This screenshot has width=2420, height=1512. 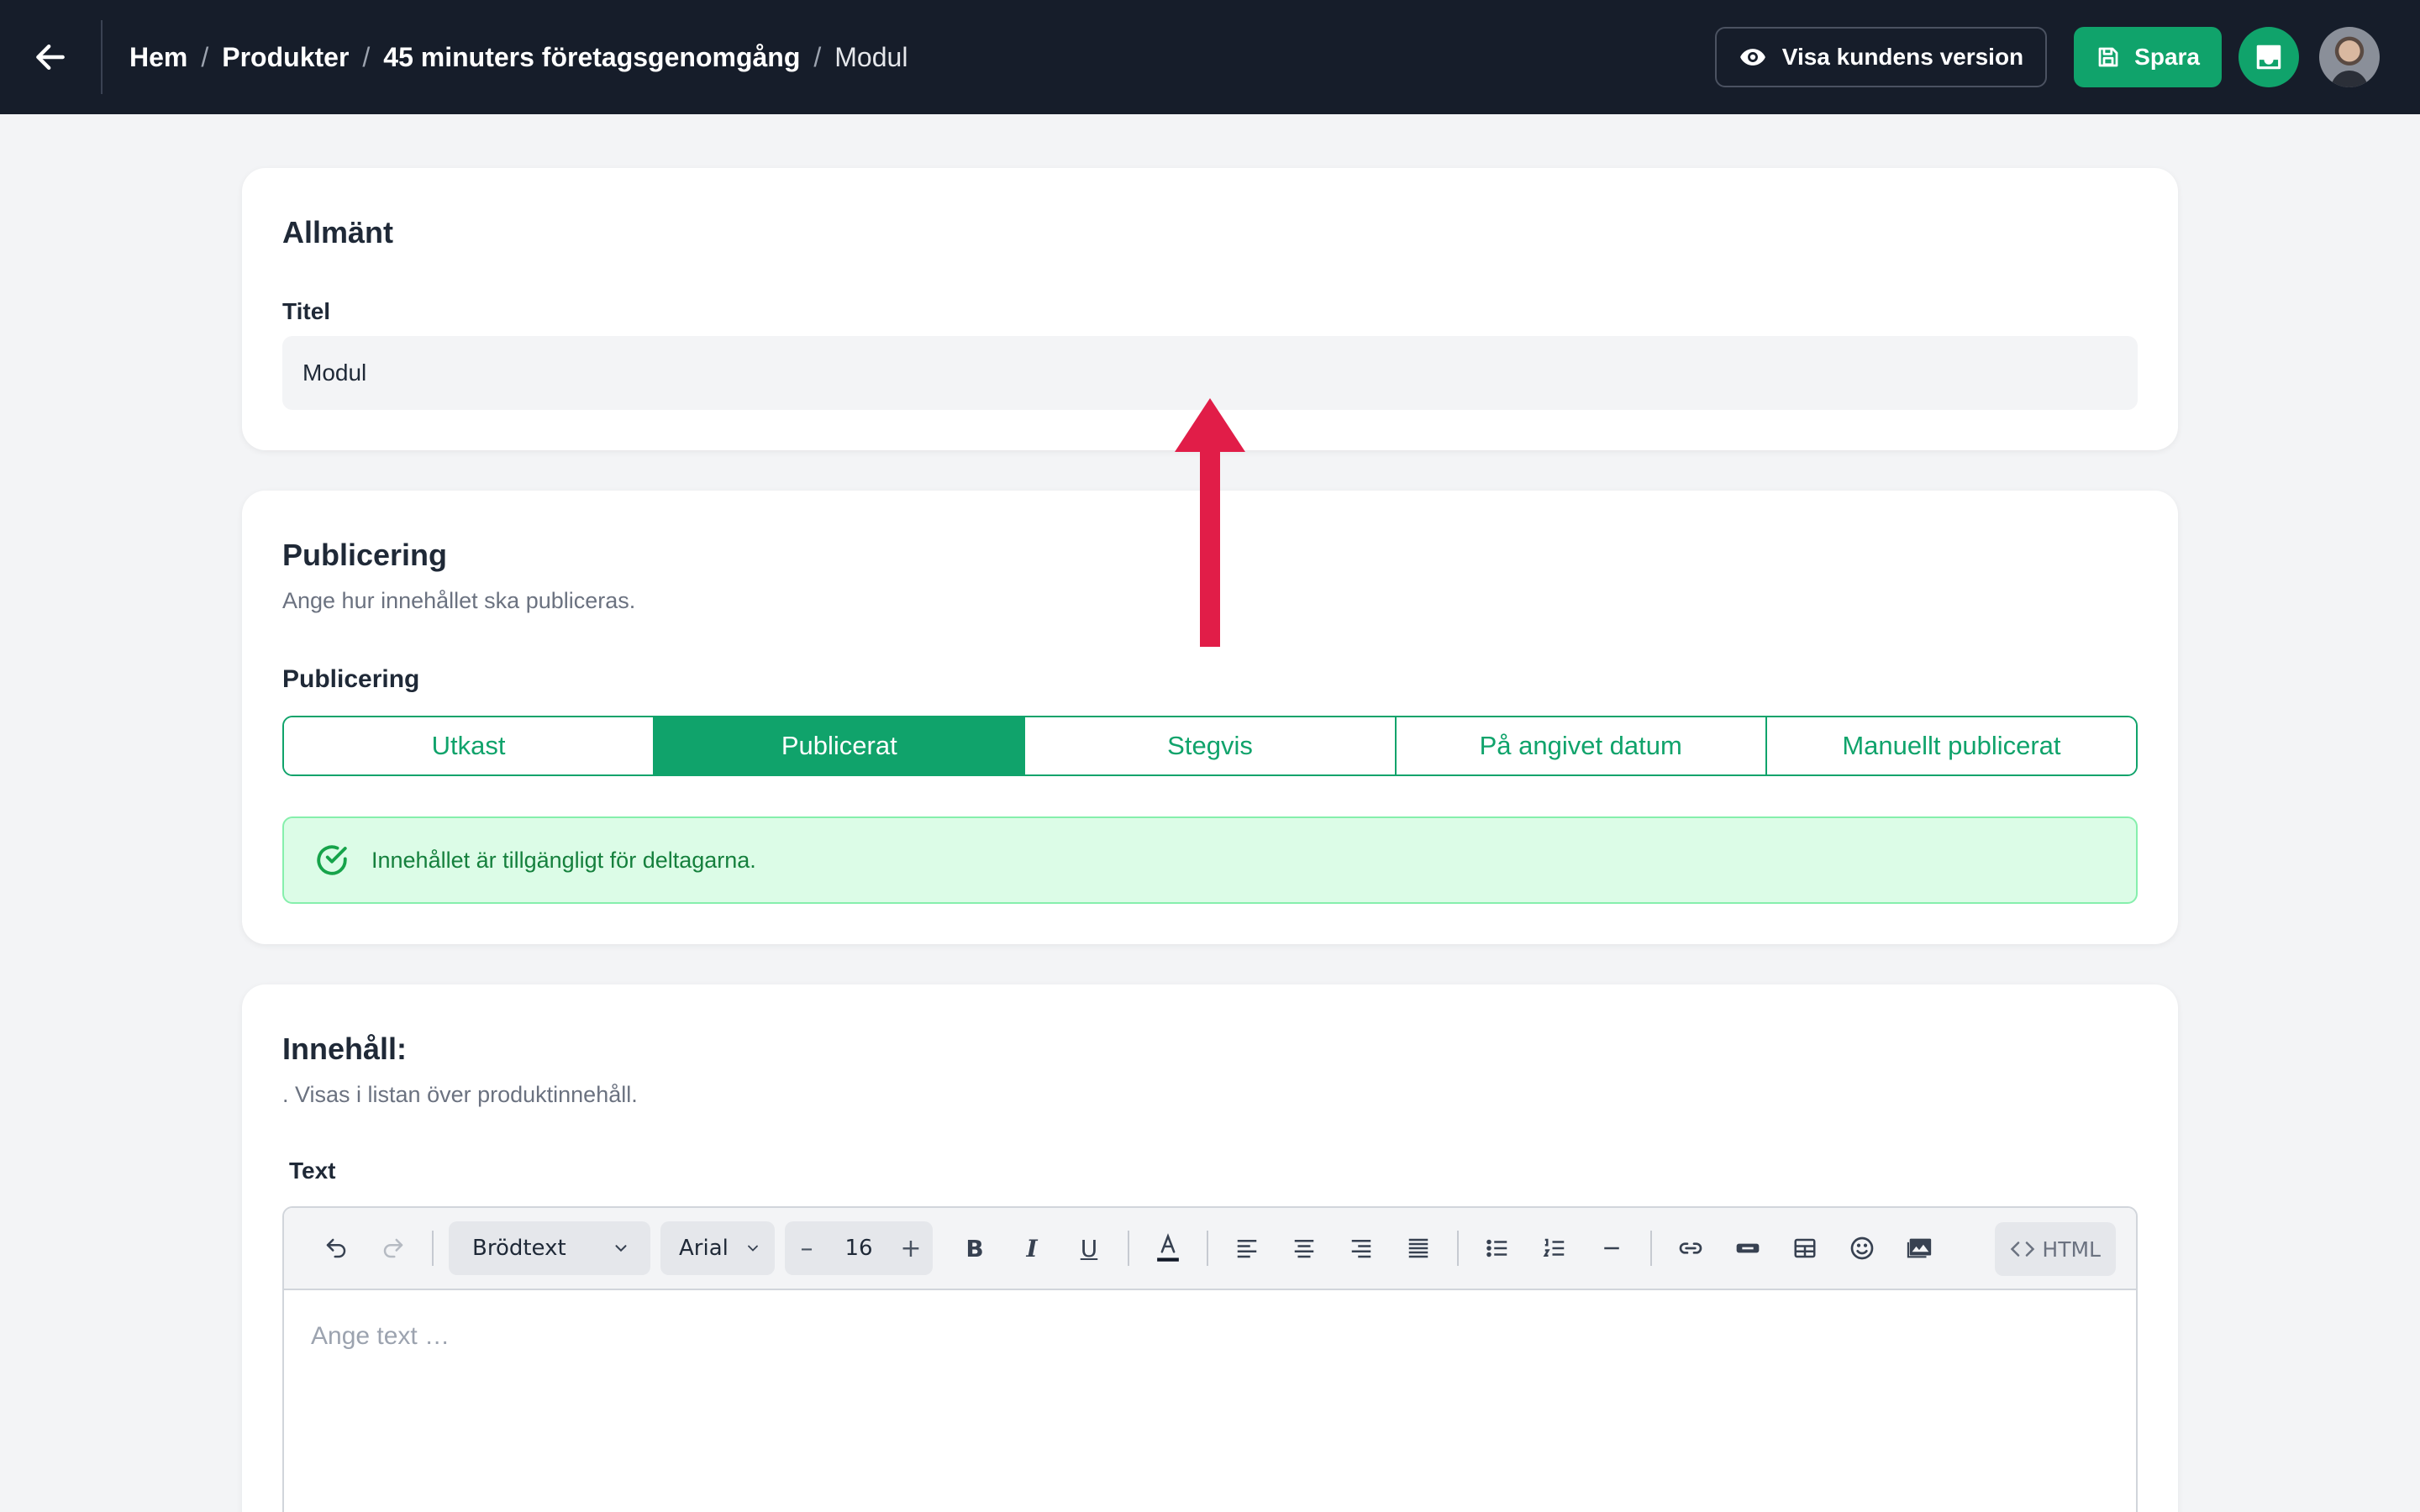 I want to click on back-button, so click(x=51, y=57).